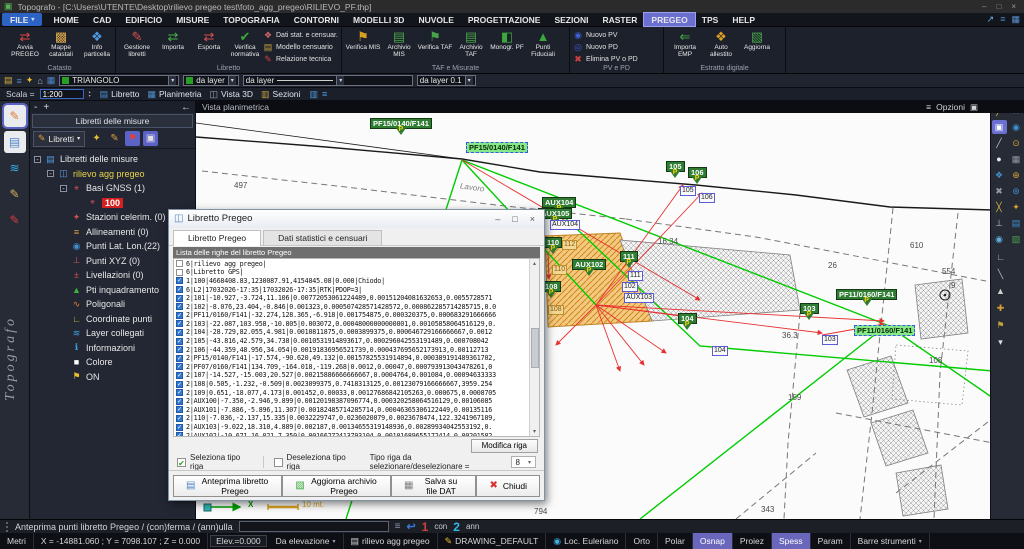 The width and height of the screenshot is (1024, 549). I want to click on scroll-up-icon: ▴, so click(534, 263).